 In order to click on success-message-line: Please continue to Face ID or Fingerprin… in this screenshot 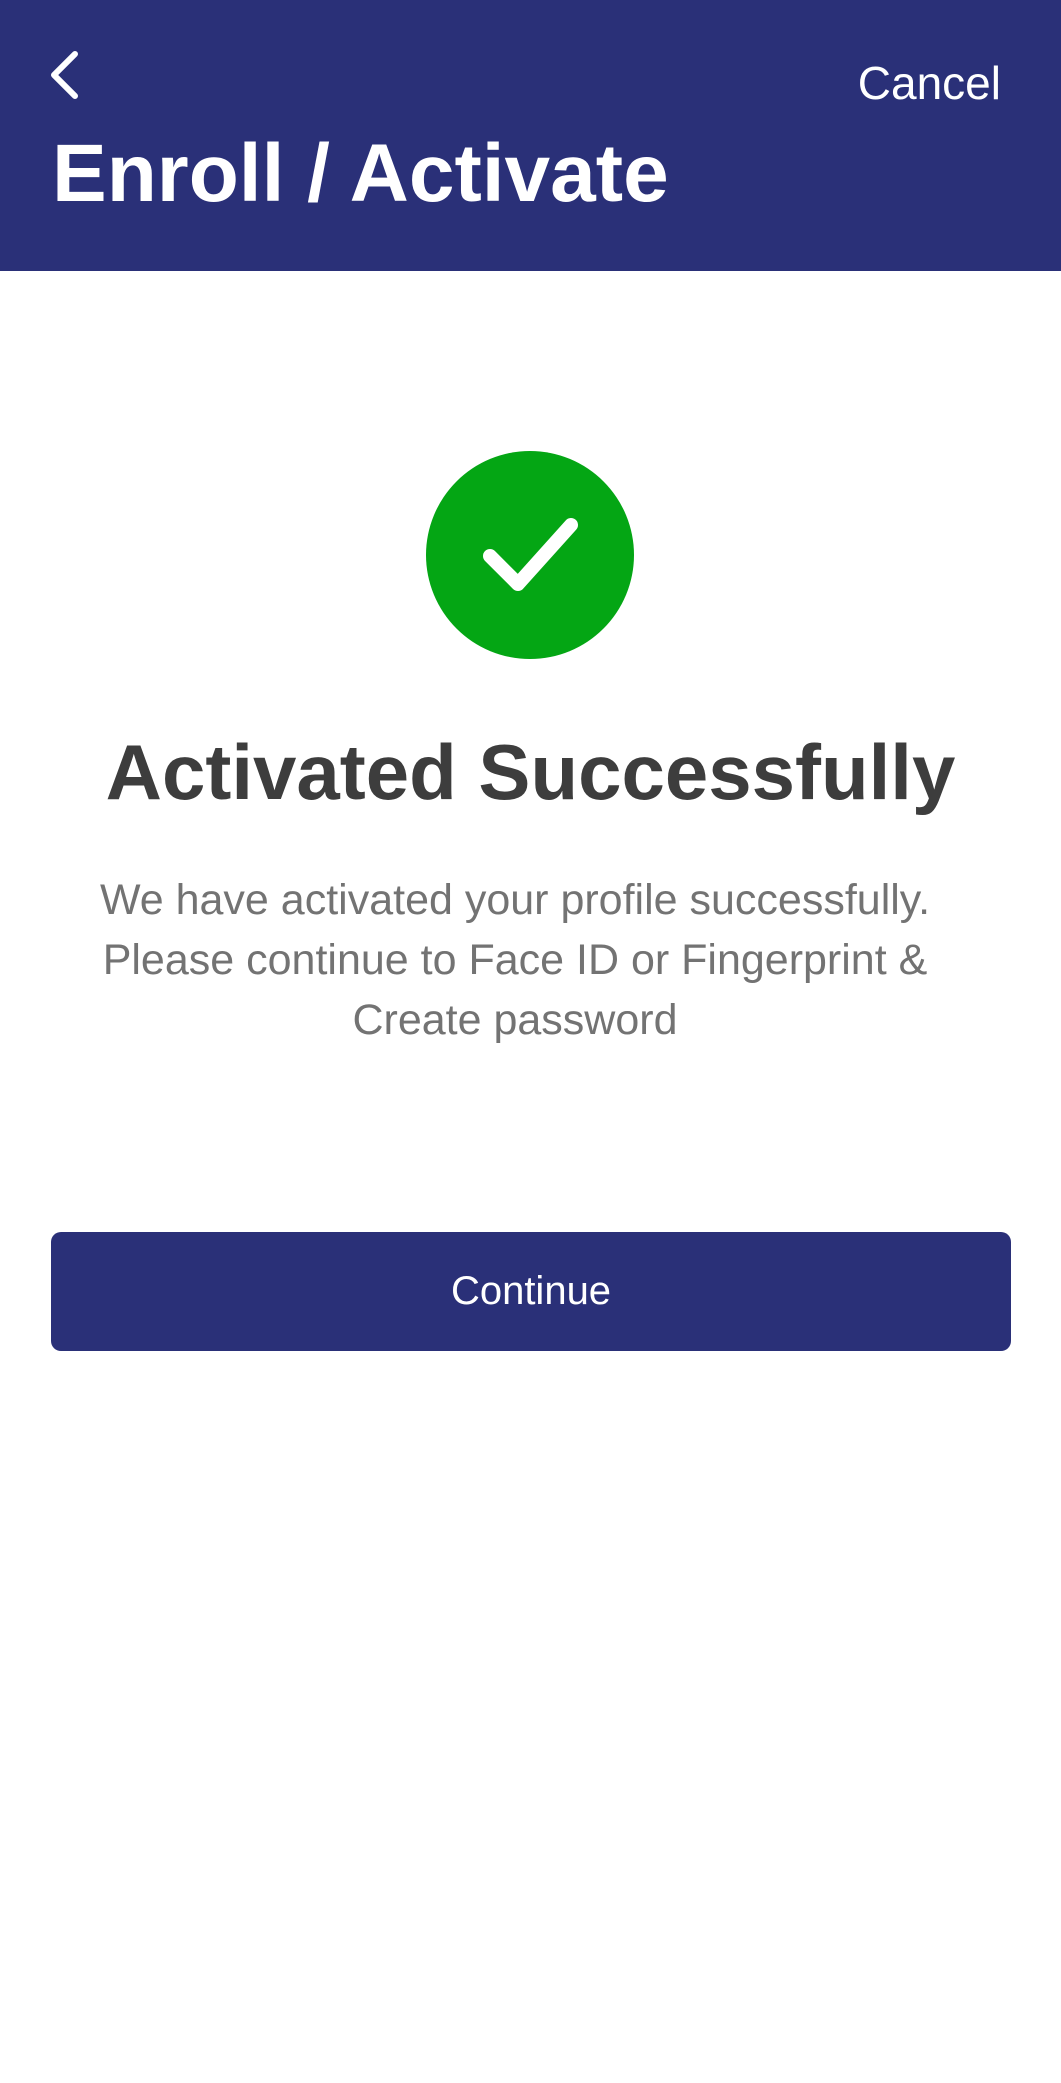, I will do `click(515, 960)`.